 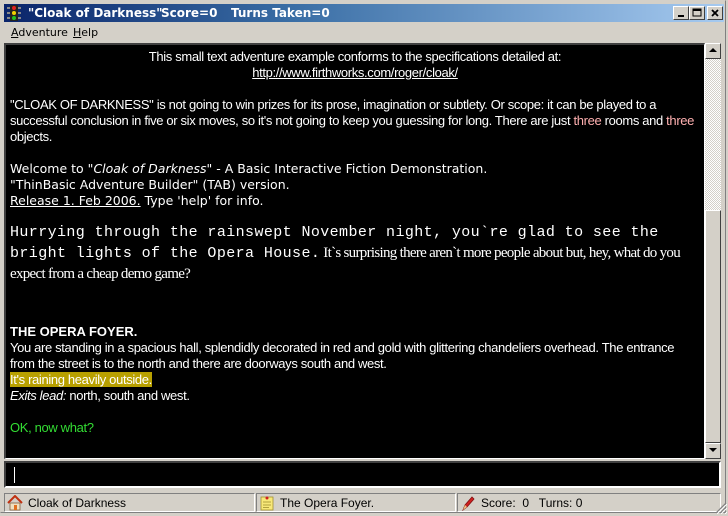 I want to click on menu-label: elp, so click(x=90, y=32).